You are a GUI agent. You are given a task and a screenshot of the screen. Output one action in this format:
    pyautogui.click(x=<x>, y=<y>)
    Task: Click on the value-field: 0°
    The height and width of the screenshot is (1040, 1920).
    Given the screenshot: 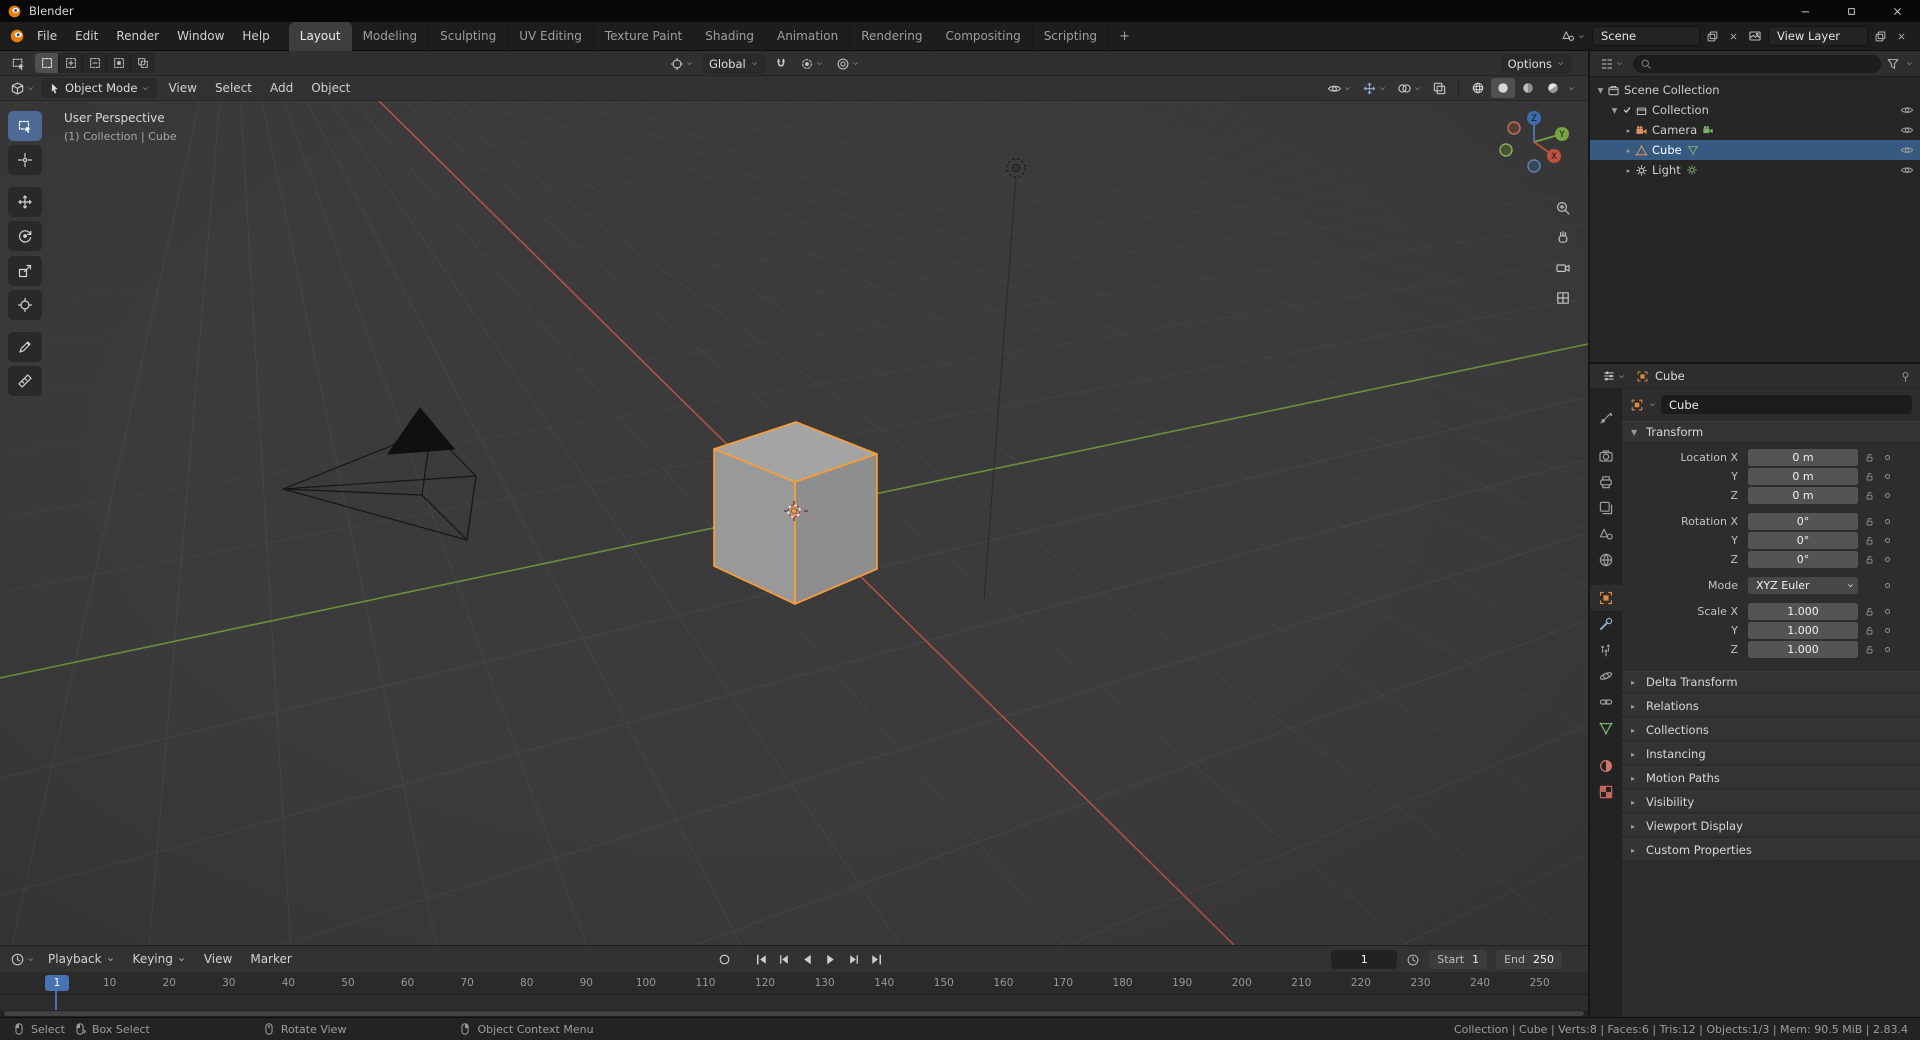 What is the action you would take?
    pyautogui.click(x=1803, y=540)
    